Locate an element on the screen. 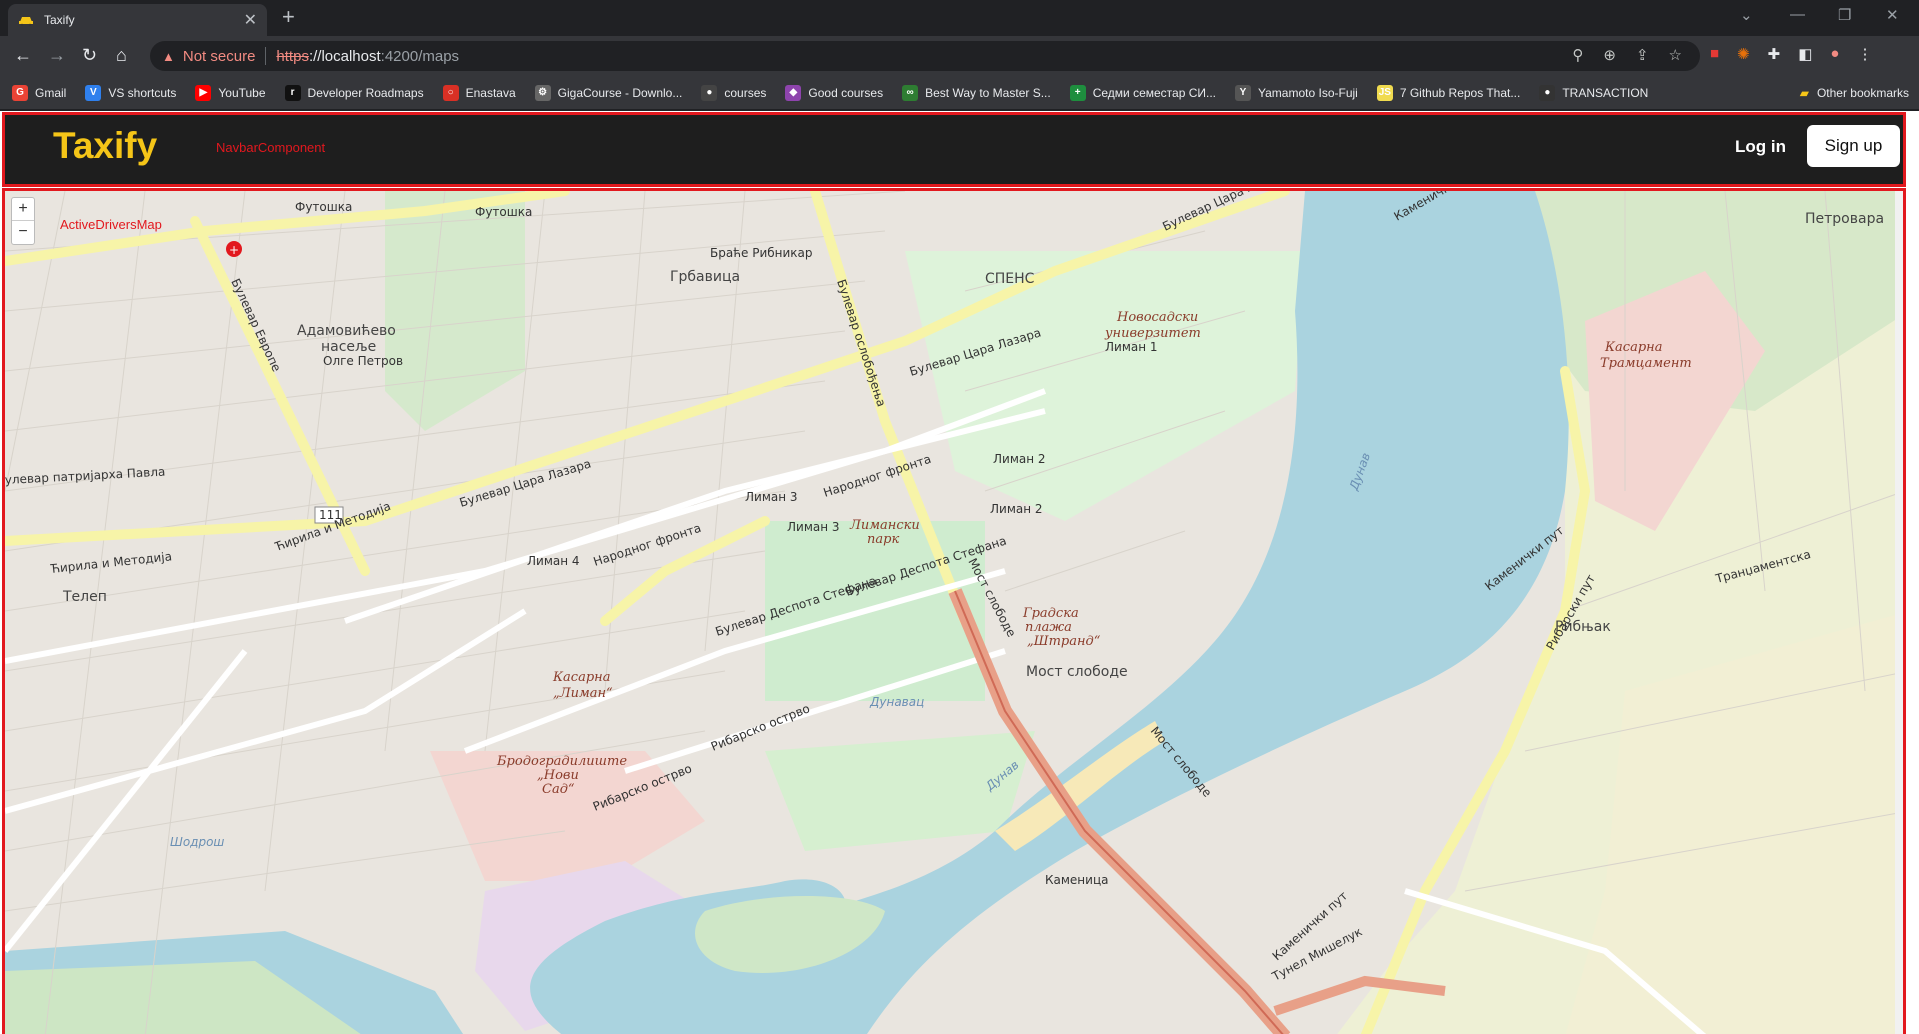  bookmark-label: YouTube is located at coordinates (242, 92).